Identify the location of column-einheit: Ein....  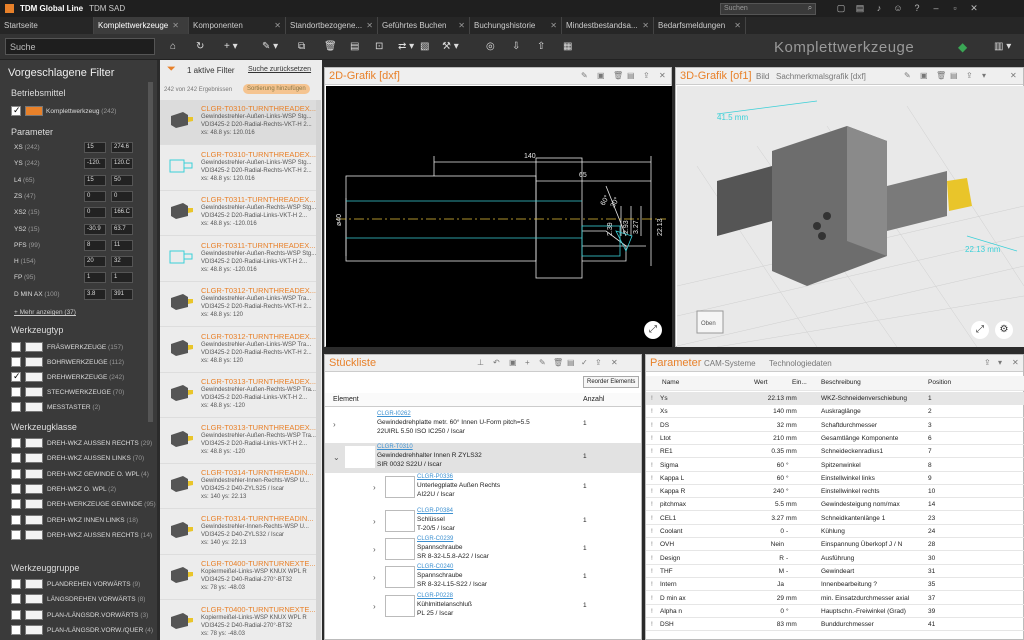
(799, 382).